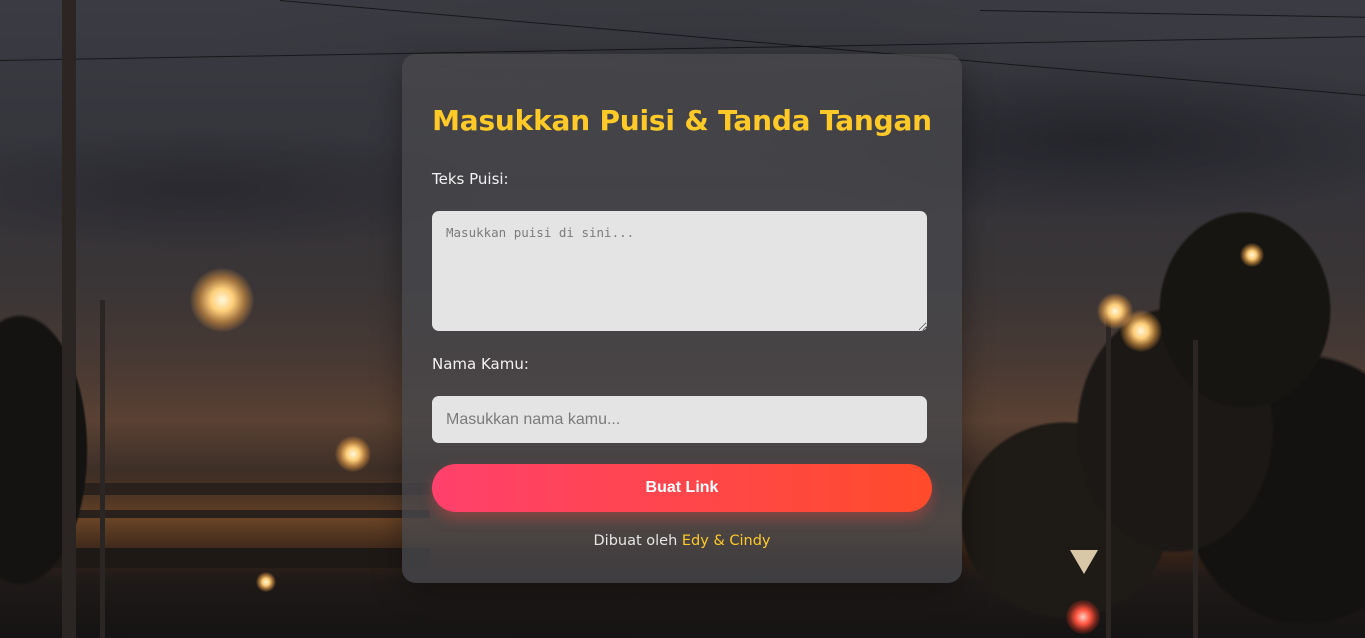 The width and height of the screenshot is (1365, 638). Describe the element at coordinates (480, 364) in the screenshot. I see `name-label: Nama Kamu:` at that location.